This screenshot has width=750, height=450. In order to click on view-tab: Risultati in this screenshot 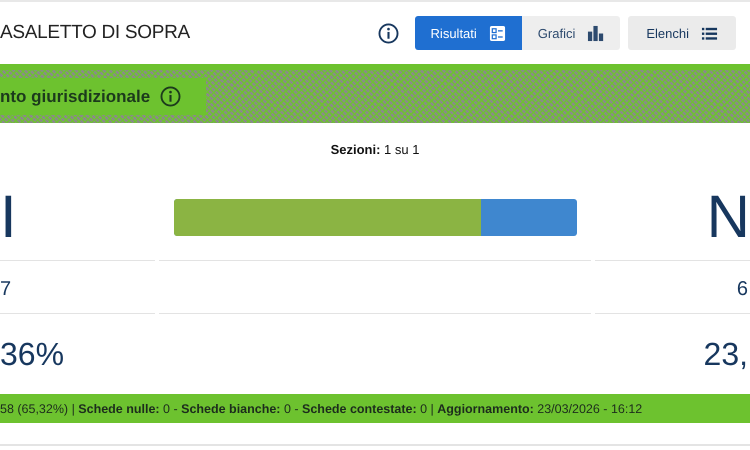, I will do `click(468, 33)`.